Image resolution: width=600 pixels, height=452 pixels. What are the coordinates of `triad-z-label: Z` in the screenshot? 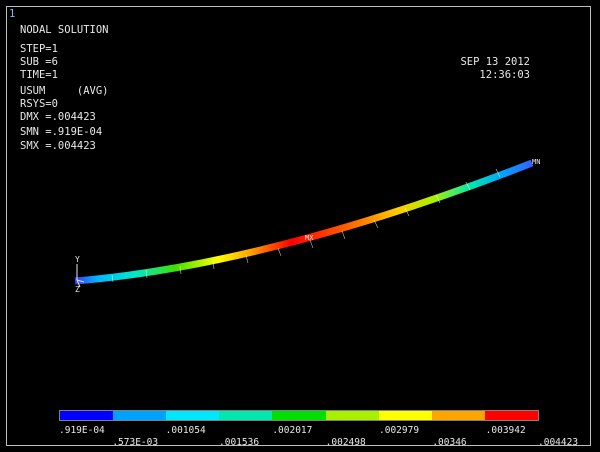 It's located at (77, 289).